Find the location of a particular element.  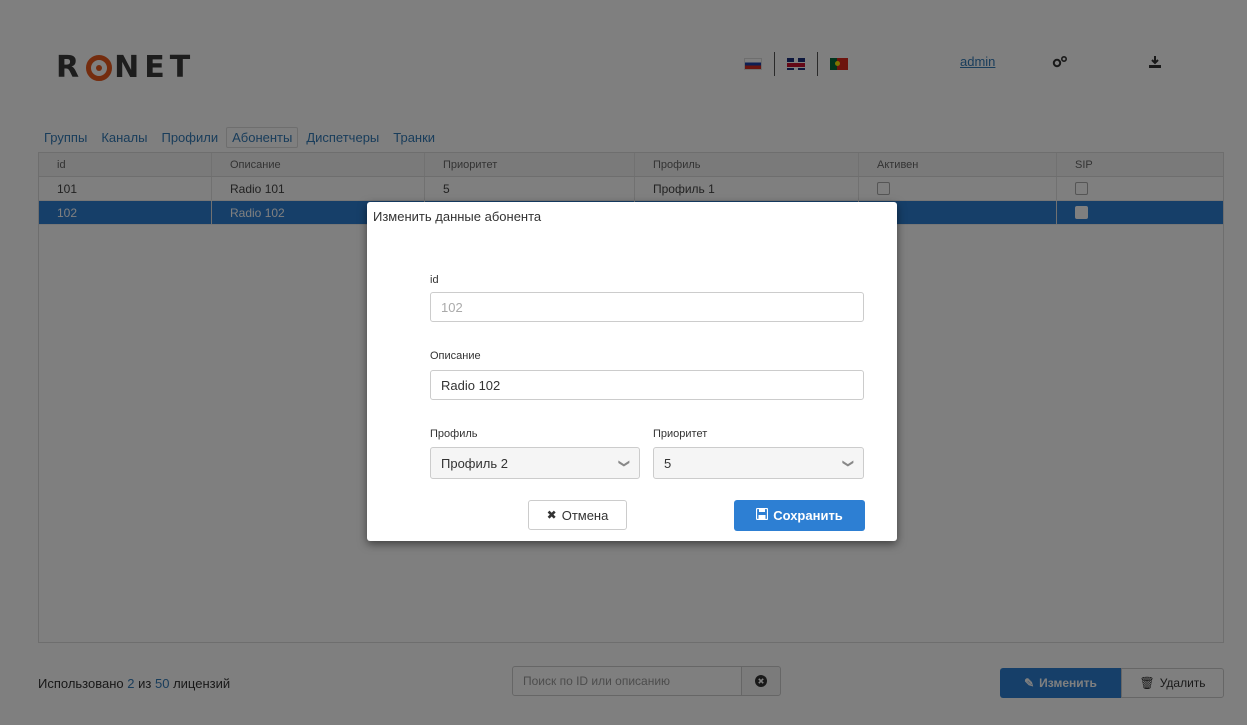

profile-value: Профиль 2 is located at coordinates (474, 463).